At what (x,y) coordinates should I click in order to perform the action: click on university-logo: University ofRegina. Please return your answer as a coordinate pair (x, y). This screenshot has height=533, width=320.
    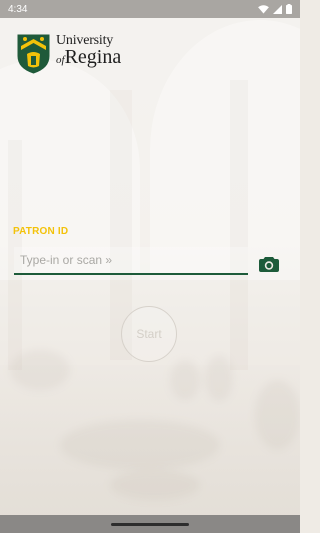
    Looking at the image, I should click on (69, 54).